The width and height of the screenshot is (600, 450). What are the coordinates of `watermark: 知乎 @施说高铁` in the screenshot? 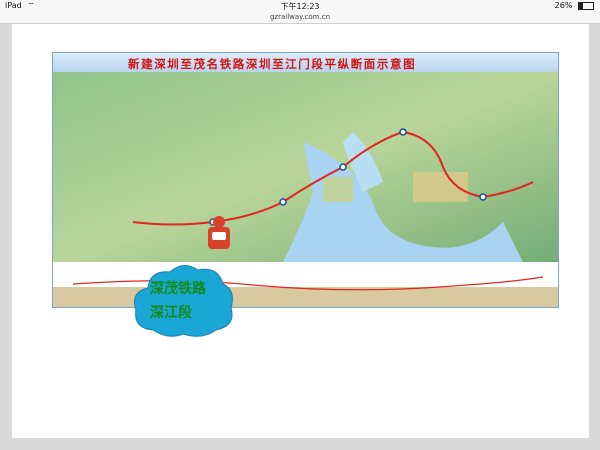 It's located at (528, 427).